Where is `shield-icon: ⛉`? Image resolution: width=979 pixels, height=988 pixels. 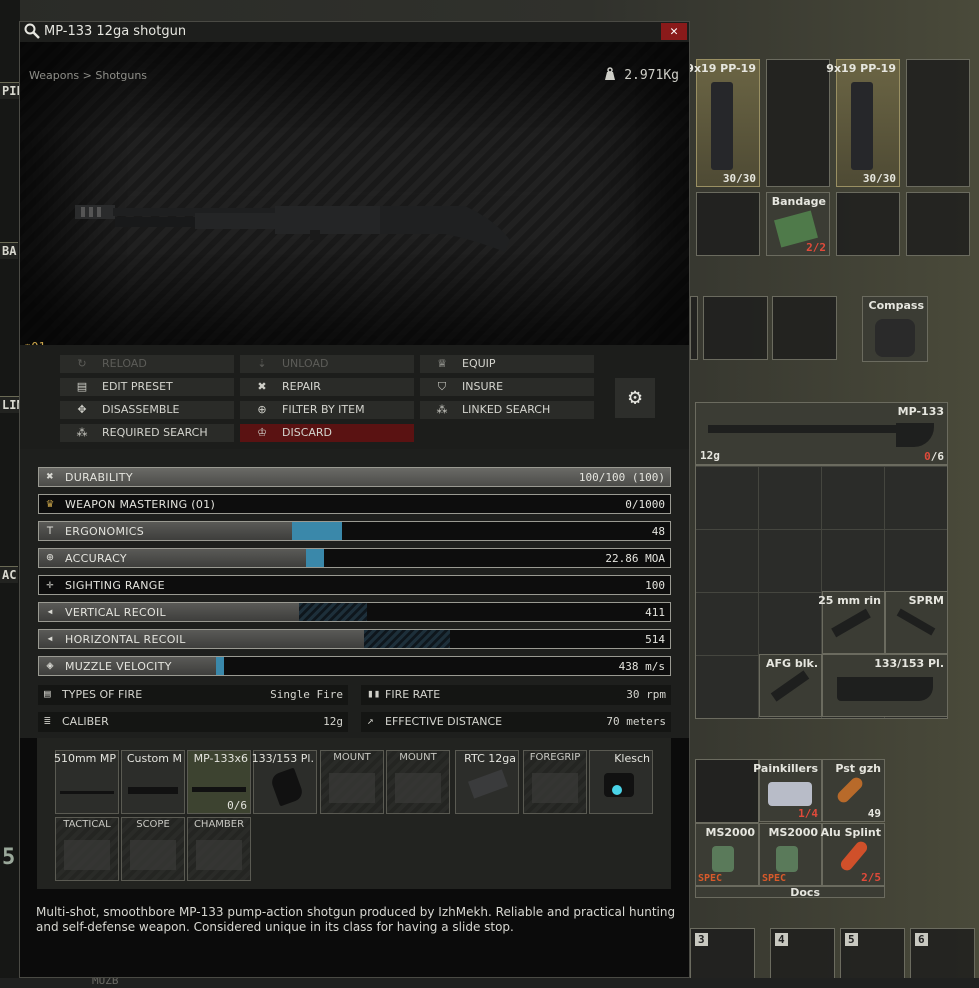 shield-icon: ⛉ is located at coordinates (442, 386).